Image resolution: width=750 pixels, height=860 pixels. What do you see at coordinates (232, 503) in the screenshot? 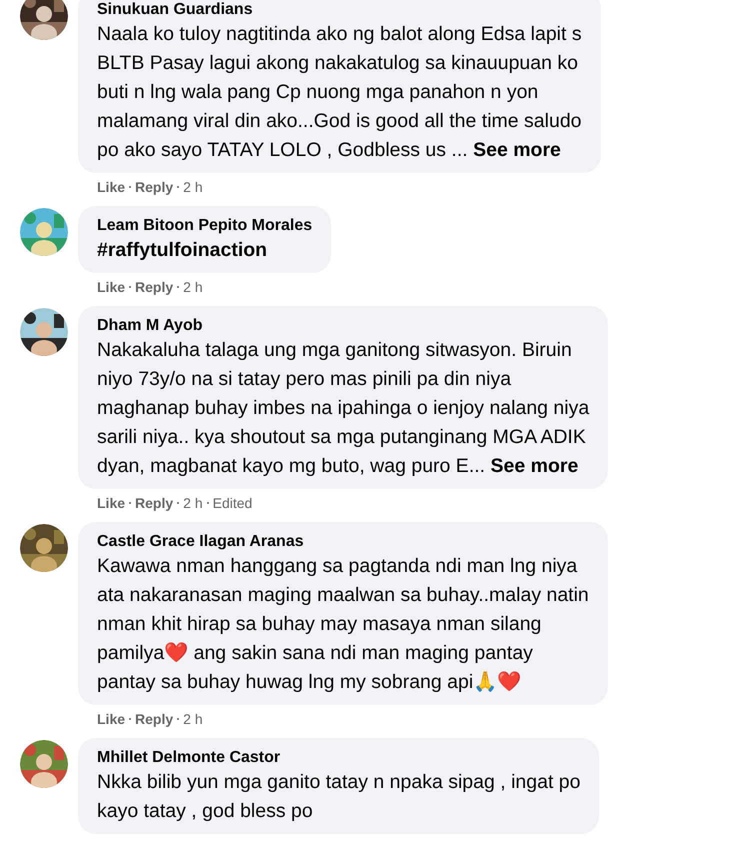
I see `edited-label: Edited` at bounding box center [232, 503].